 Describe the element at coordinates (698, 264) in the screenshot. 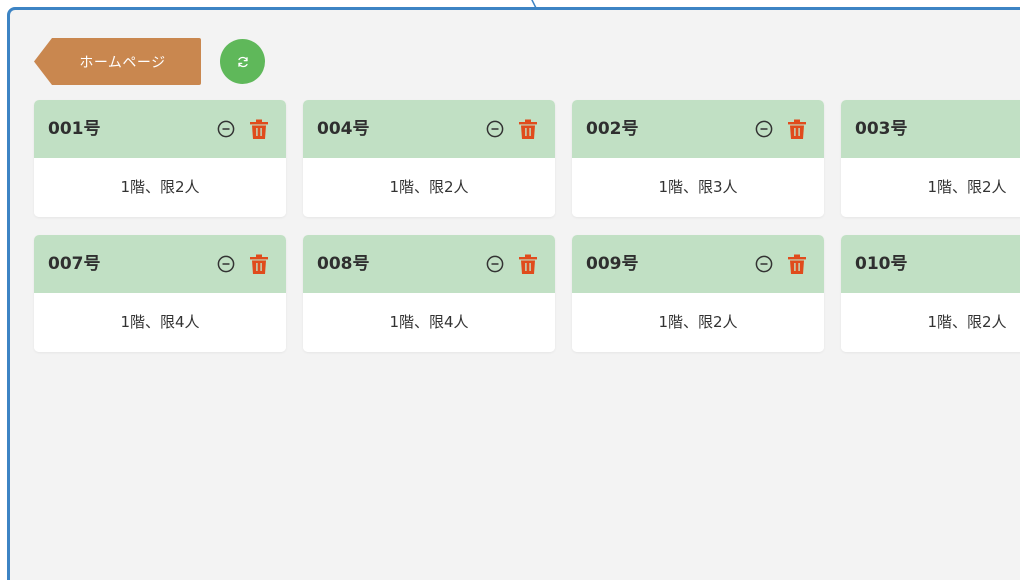

I see `room-card-header: 009号` at that location.